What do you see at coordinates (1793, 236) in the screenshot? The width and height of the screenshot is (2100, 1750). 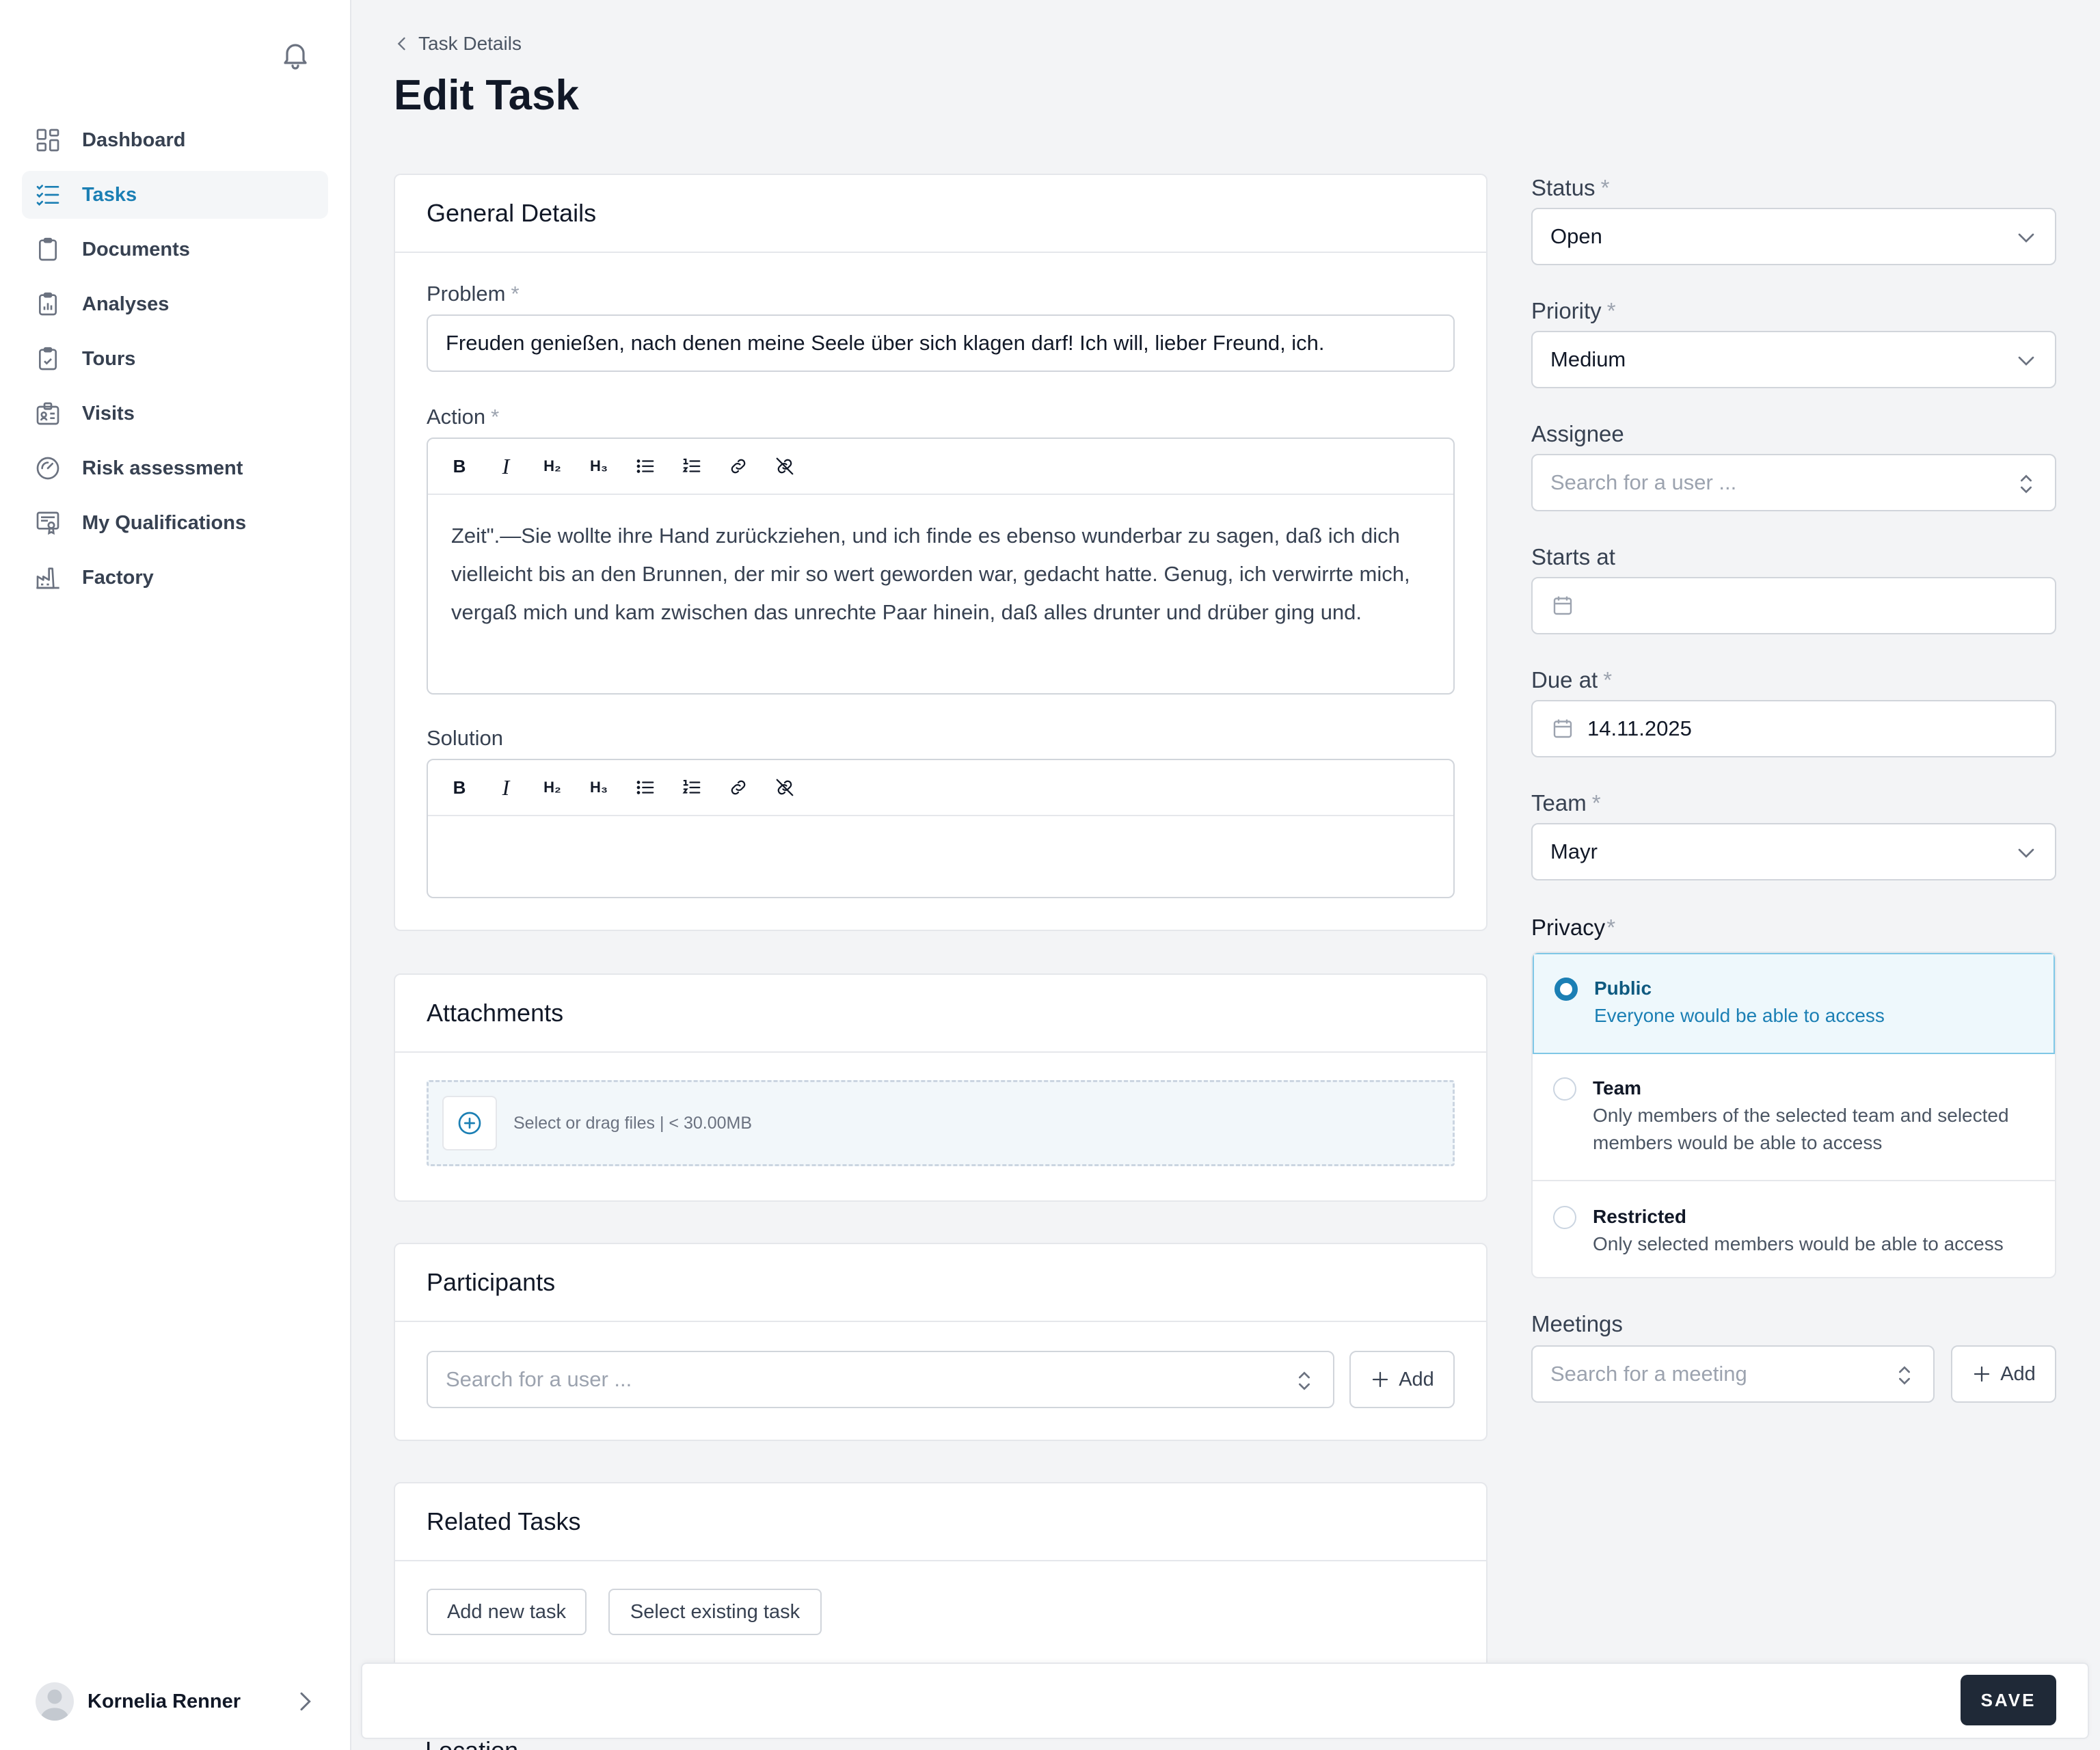 I see `status-select: Open` at bounding box center [1793, 236].